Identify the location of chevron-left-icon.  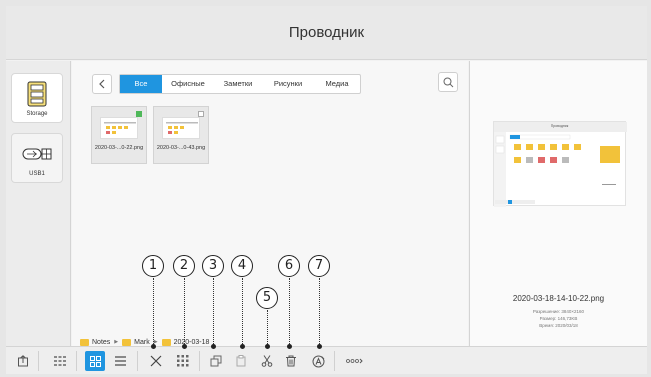
(102, 84).